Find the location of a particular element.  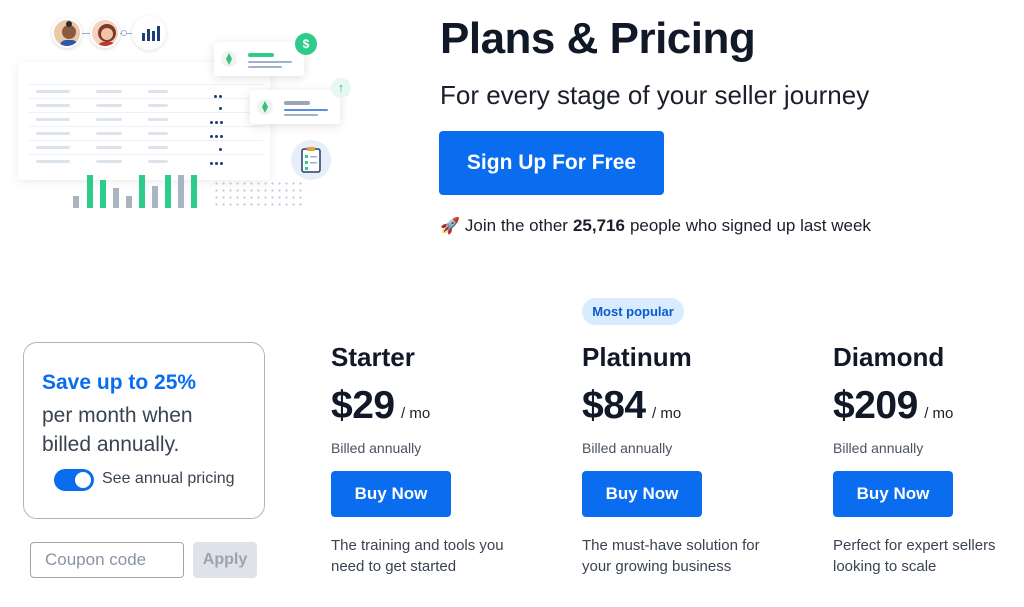

rocket-icon: 🚀 is located at coordinates (450, 226).